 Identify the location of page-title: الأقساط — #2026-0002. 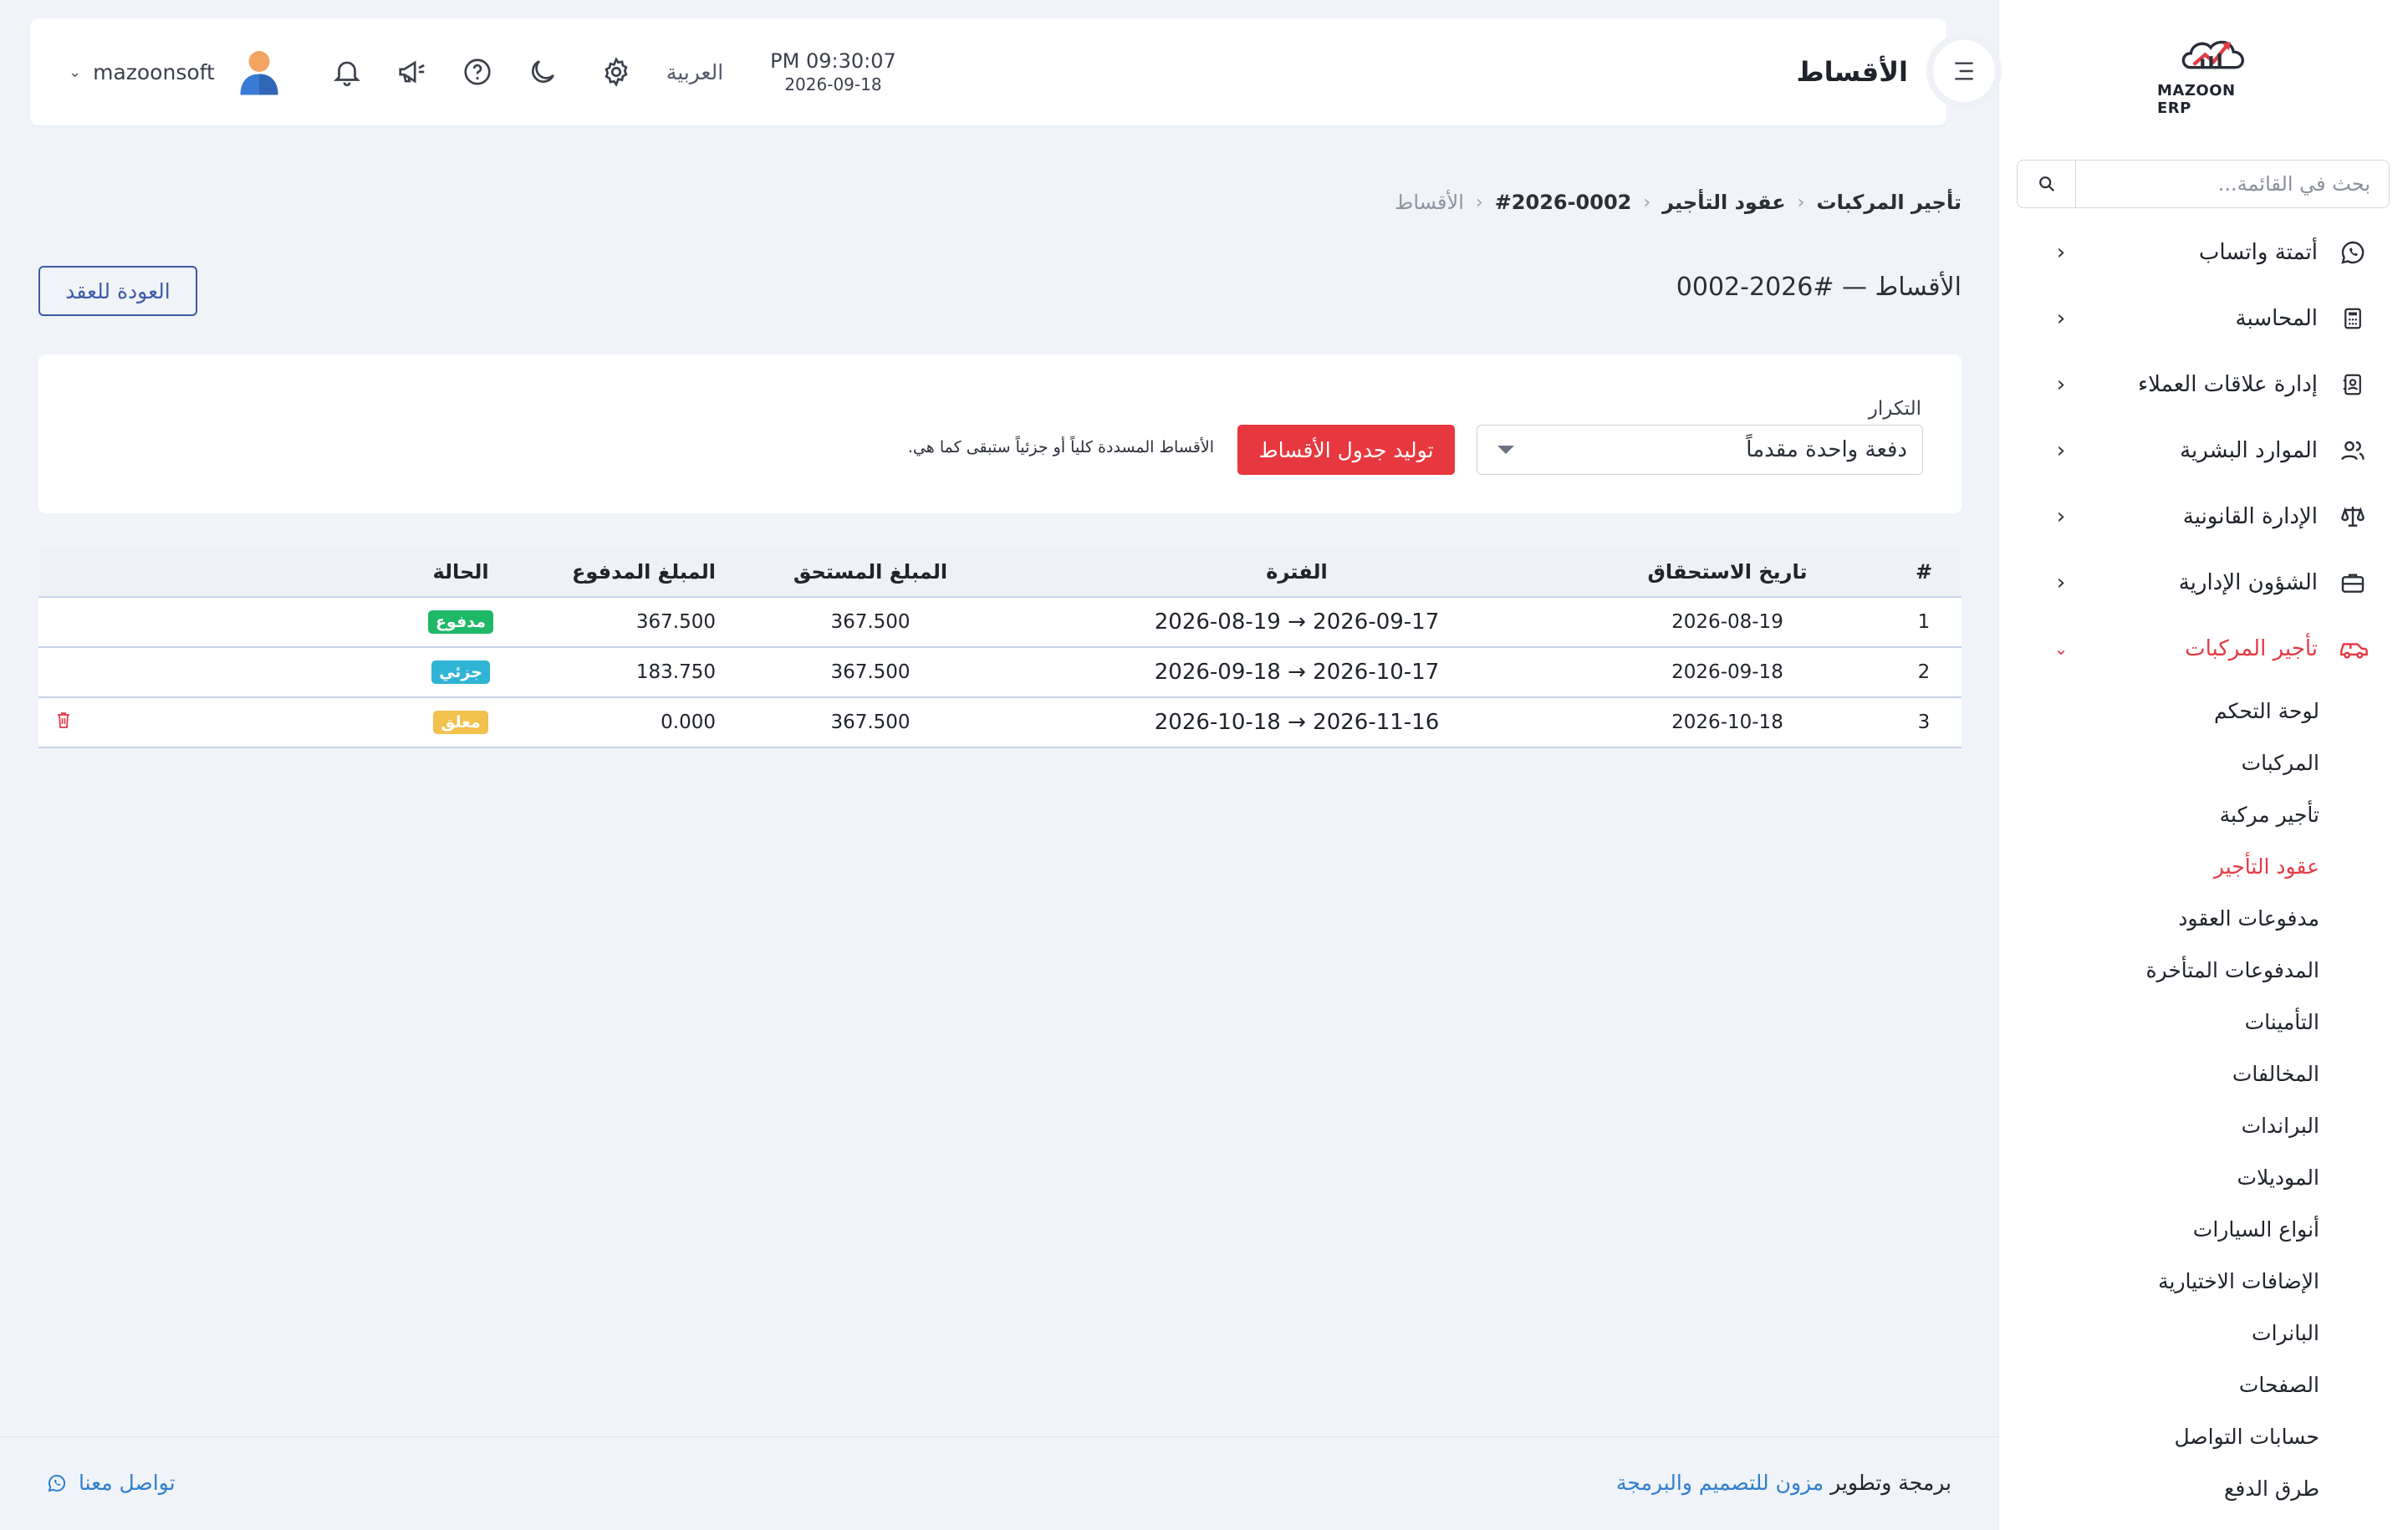
(1819, 287).